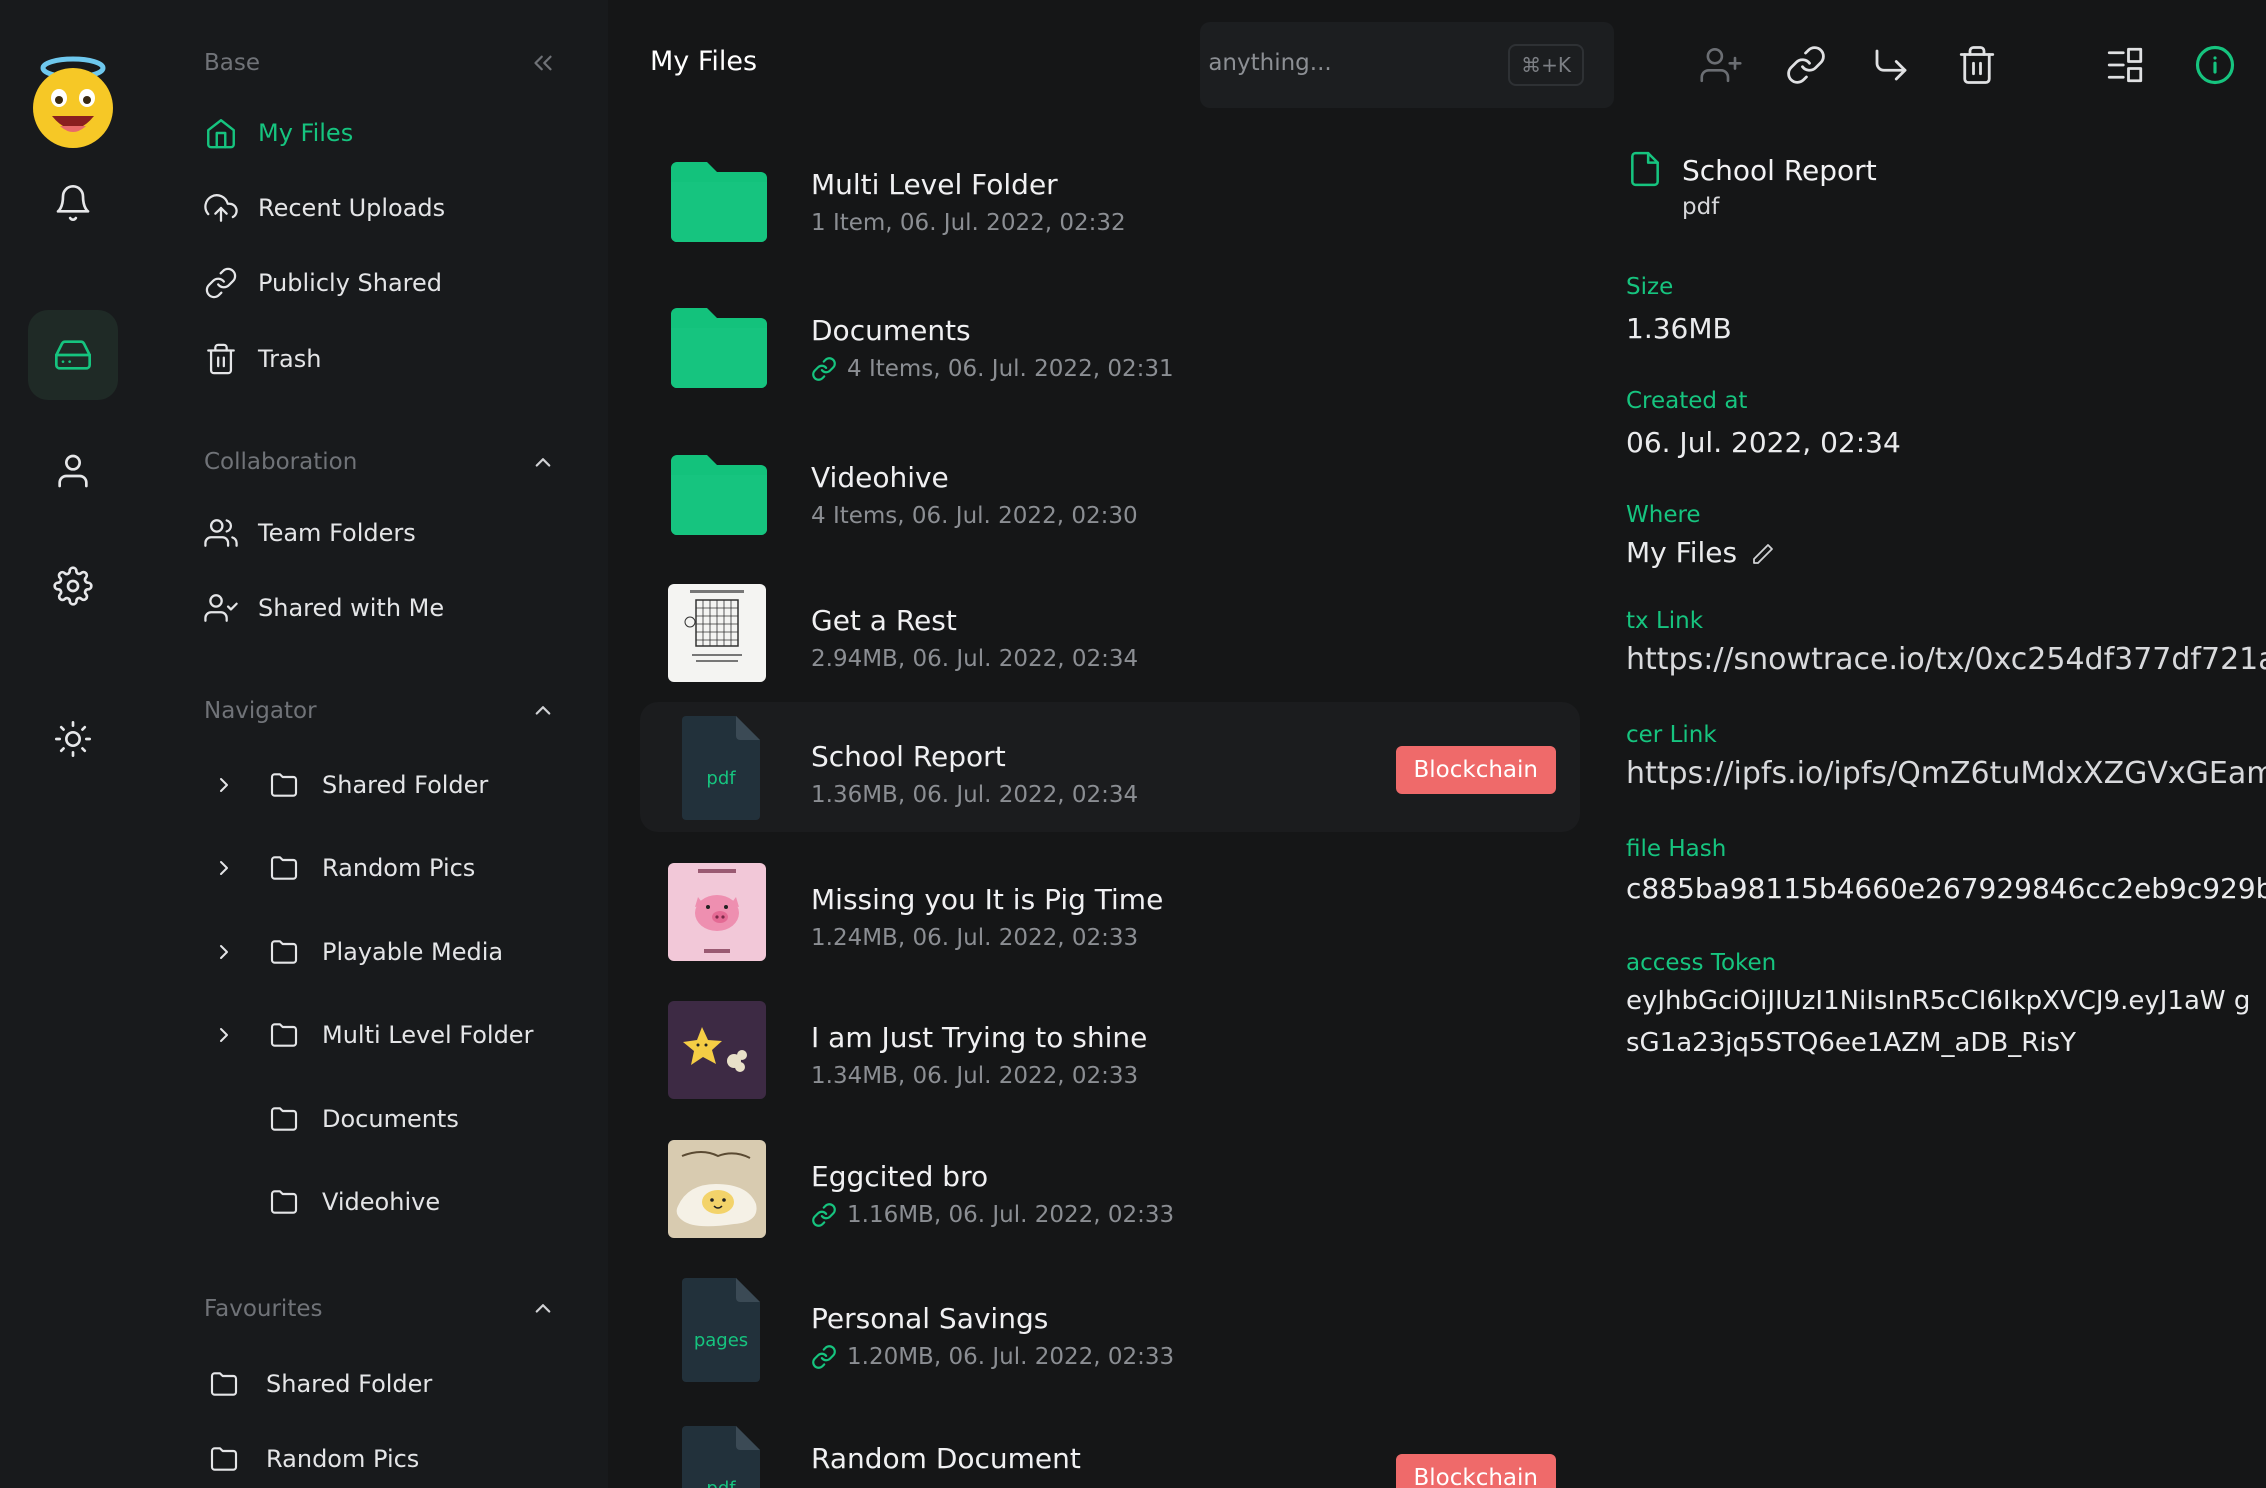 The image size is (2266, 1488). I want to click on file-row-videohive: Videohive 4 Items, 06. Jul. 2022, 02:30, so click(1110, 488).